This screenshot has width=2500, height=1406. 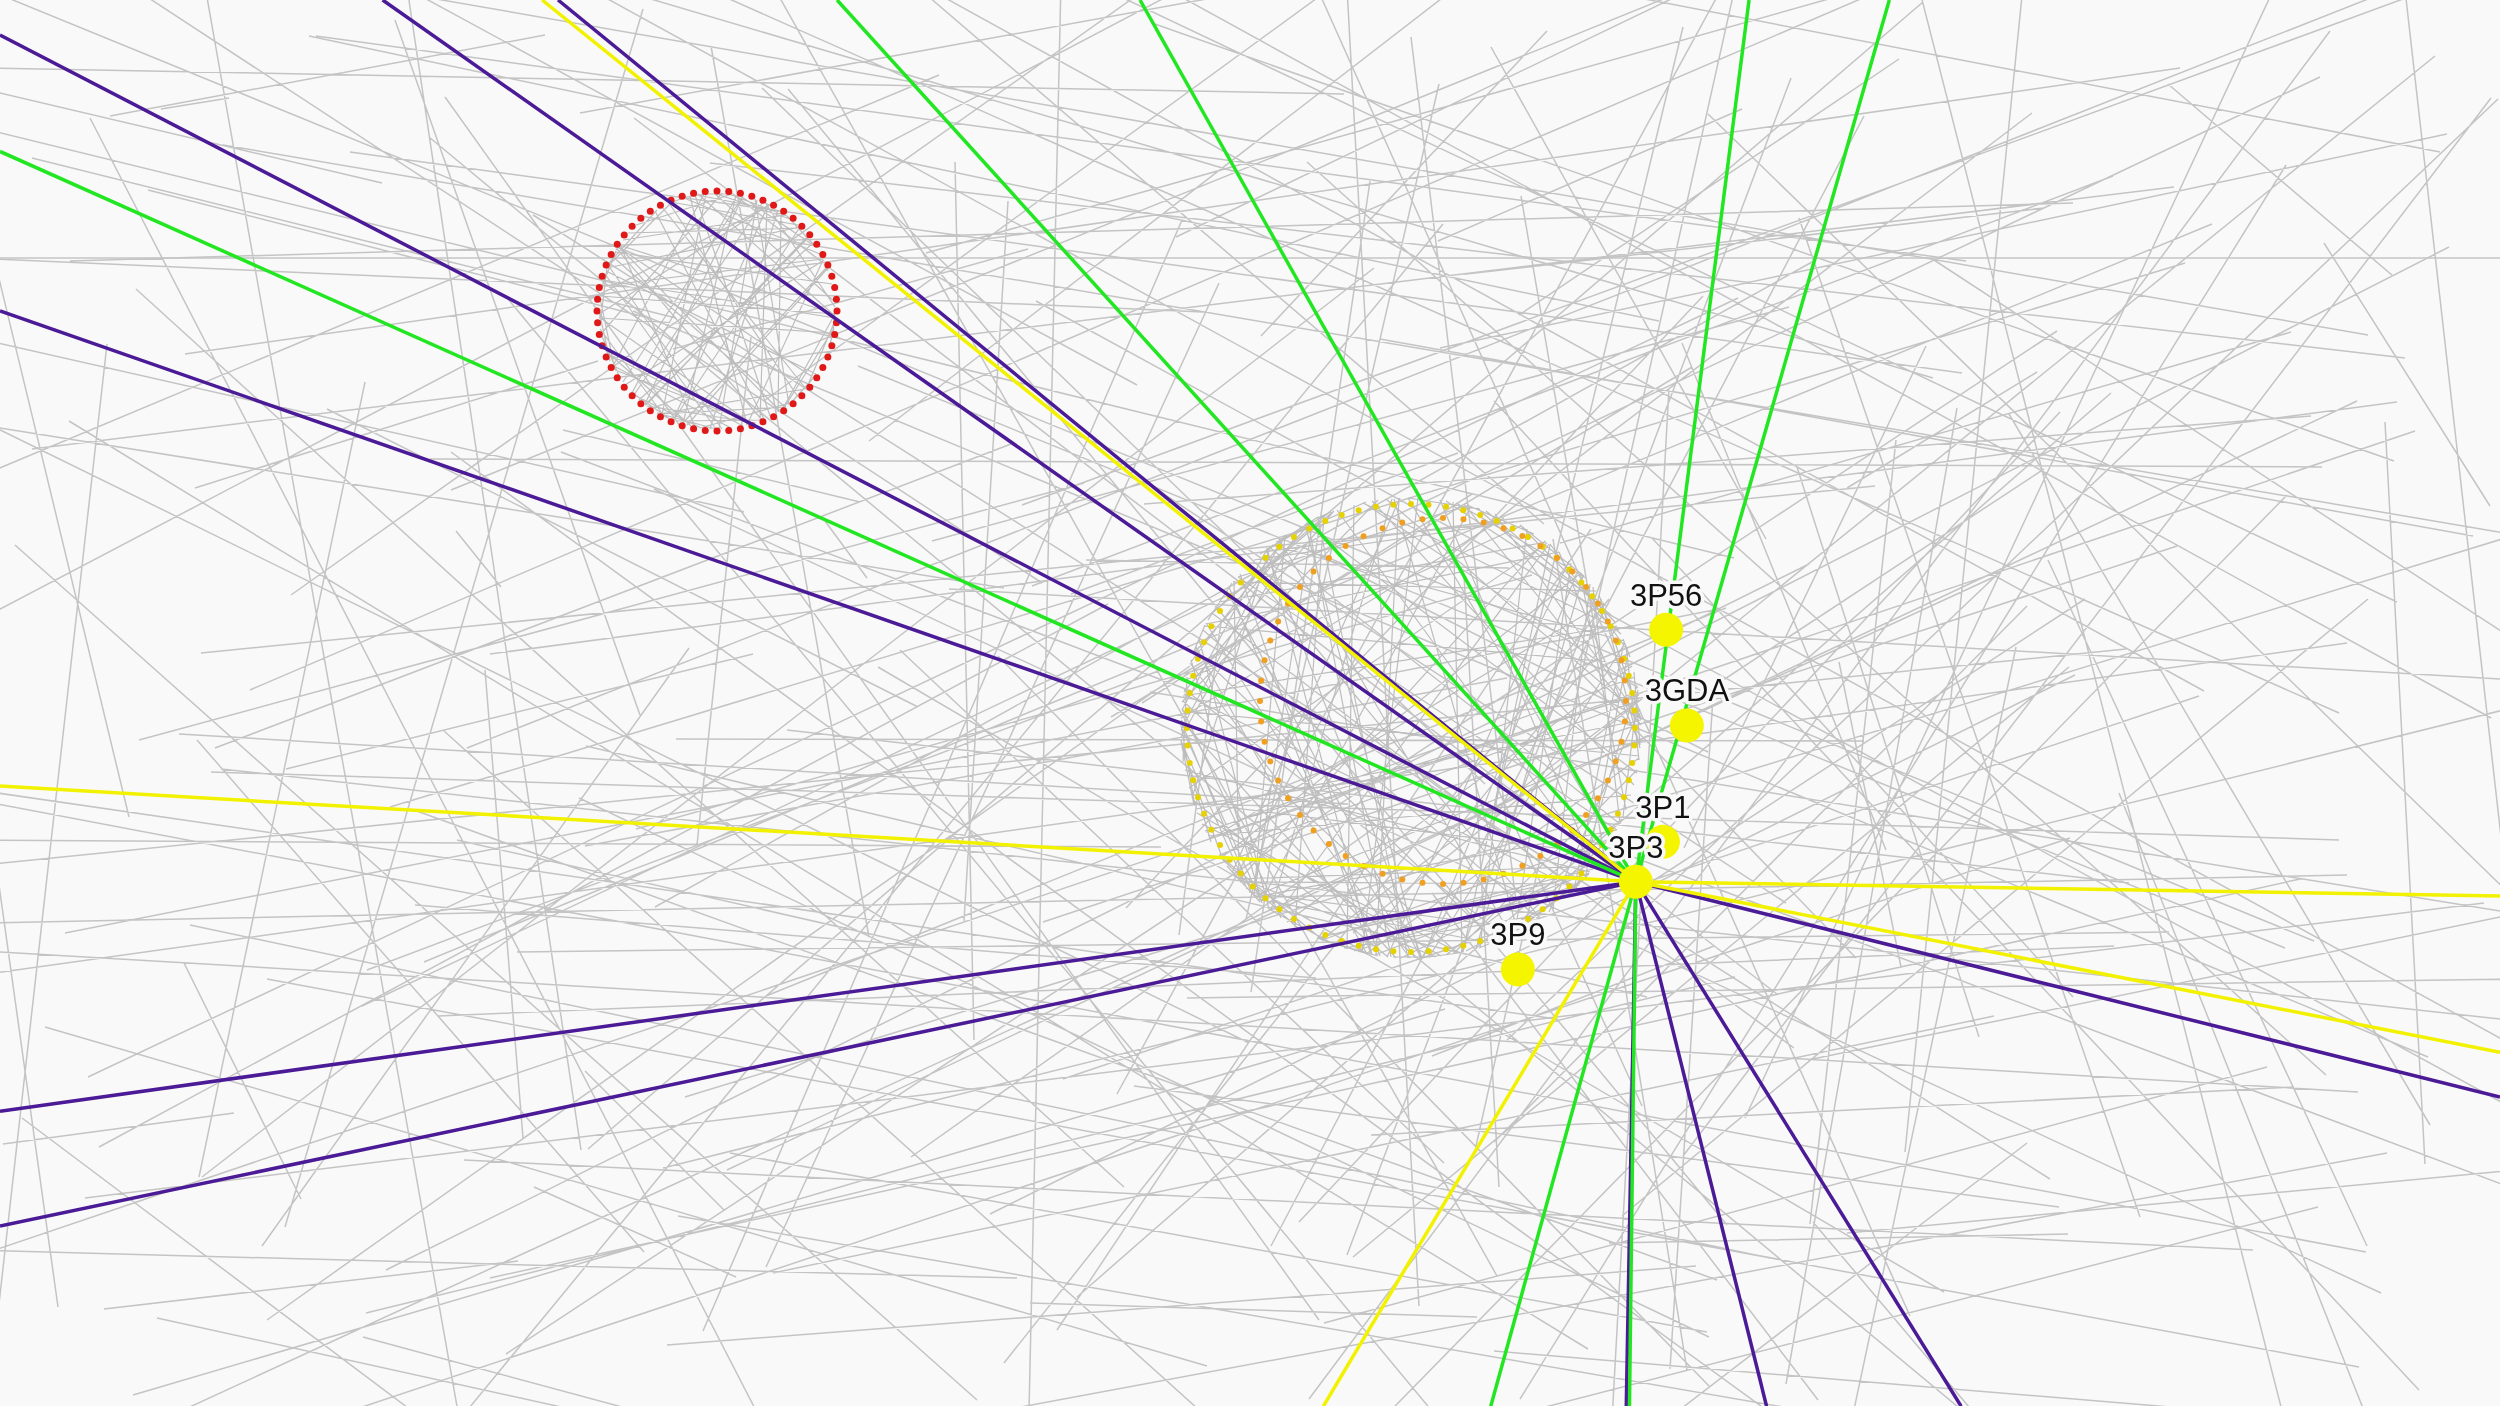 What do you see at coordinates (1518, 935) in the screenshot?
I see `node-label: 3P9` at bounding box center [1518, 935].